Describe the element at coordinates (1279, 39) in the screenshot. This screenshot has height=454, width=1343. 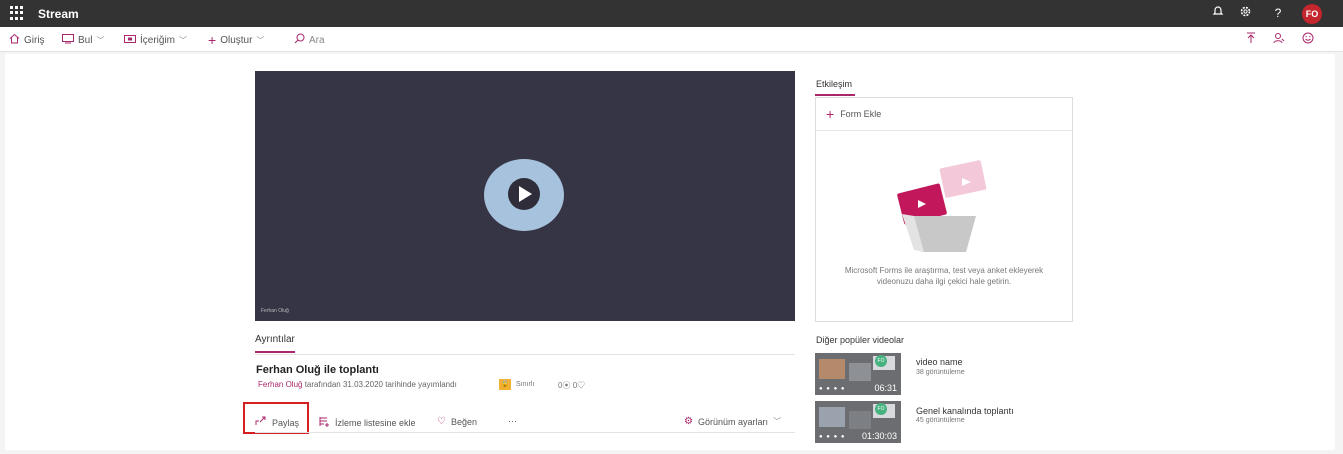
I see `person-icon` at that location.